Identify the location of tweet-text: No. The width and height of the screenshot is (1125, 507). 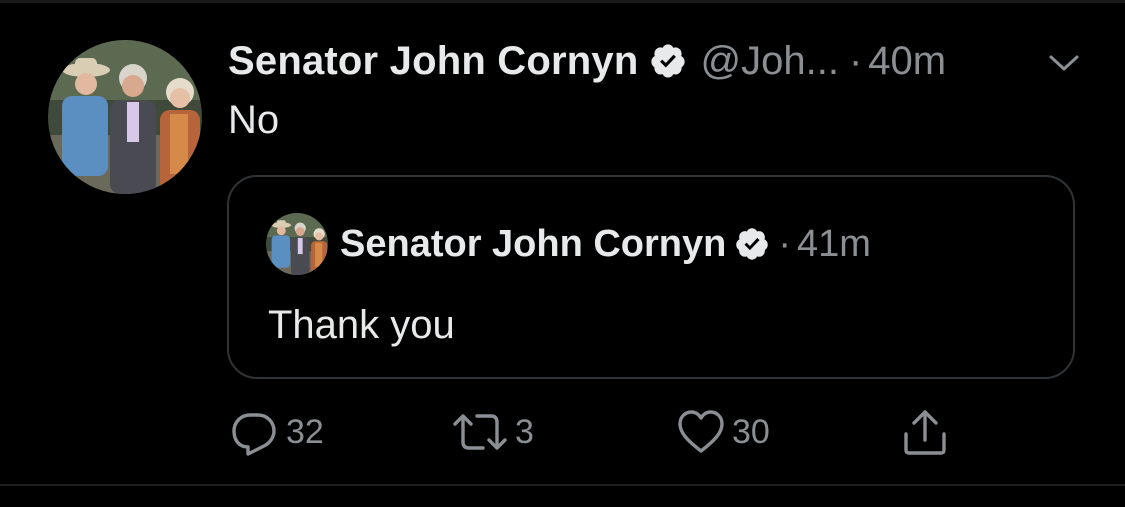
(254, 120).